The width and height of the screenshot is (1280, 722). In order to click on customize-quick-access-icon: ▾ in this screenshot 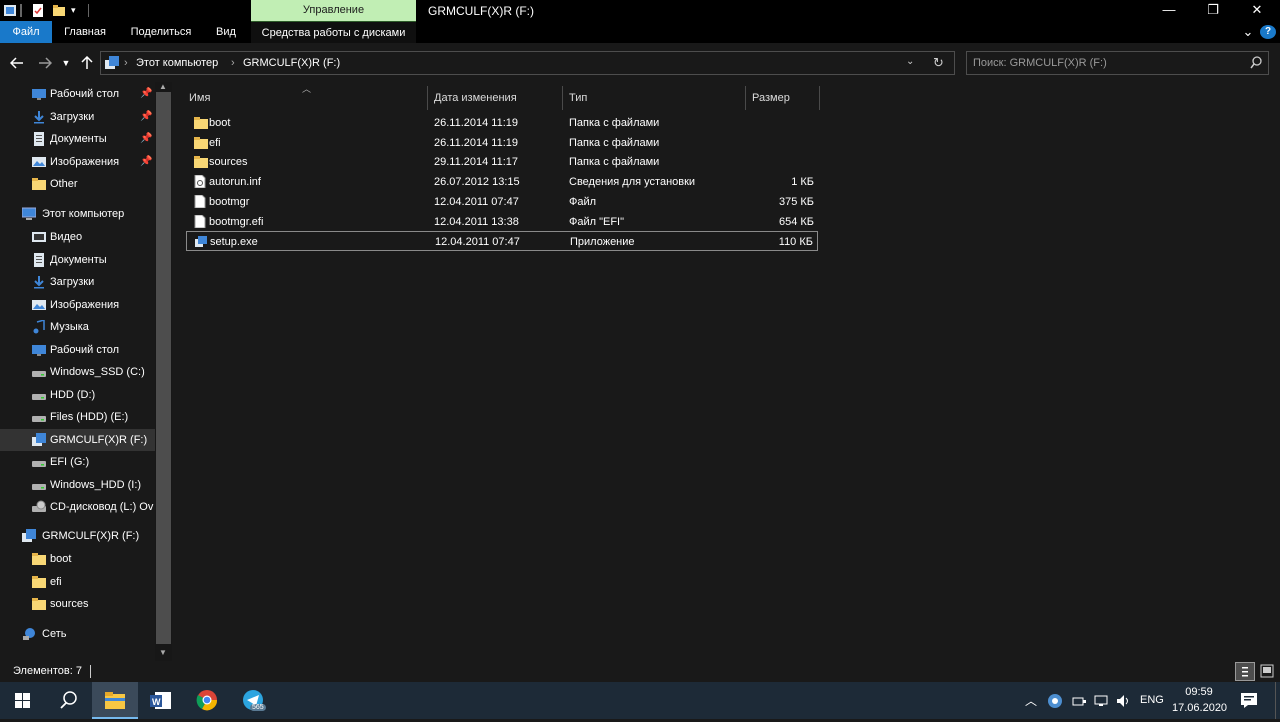, I will do `click(77, 10)`.